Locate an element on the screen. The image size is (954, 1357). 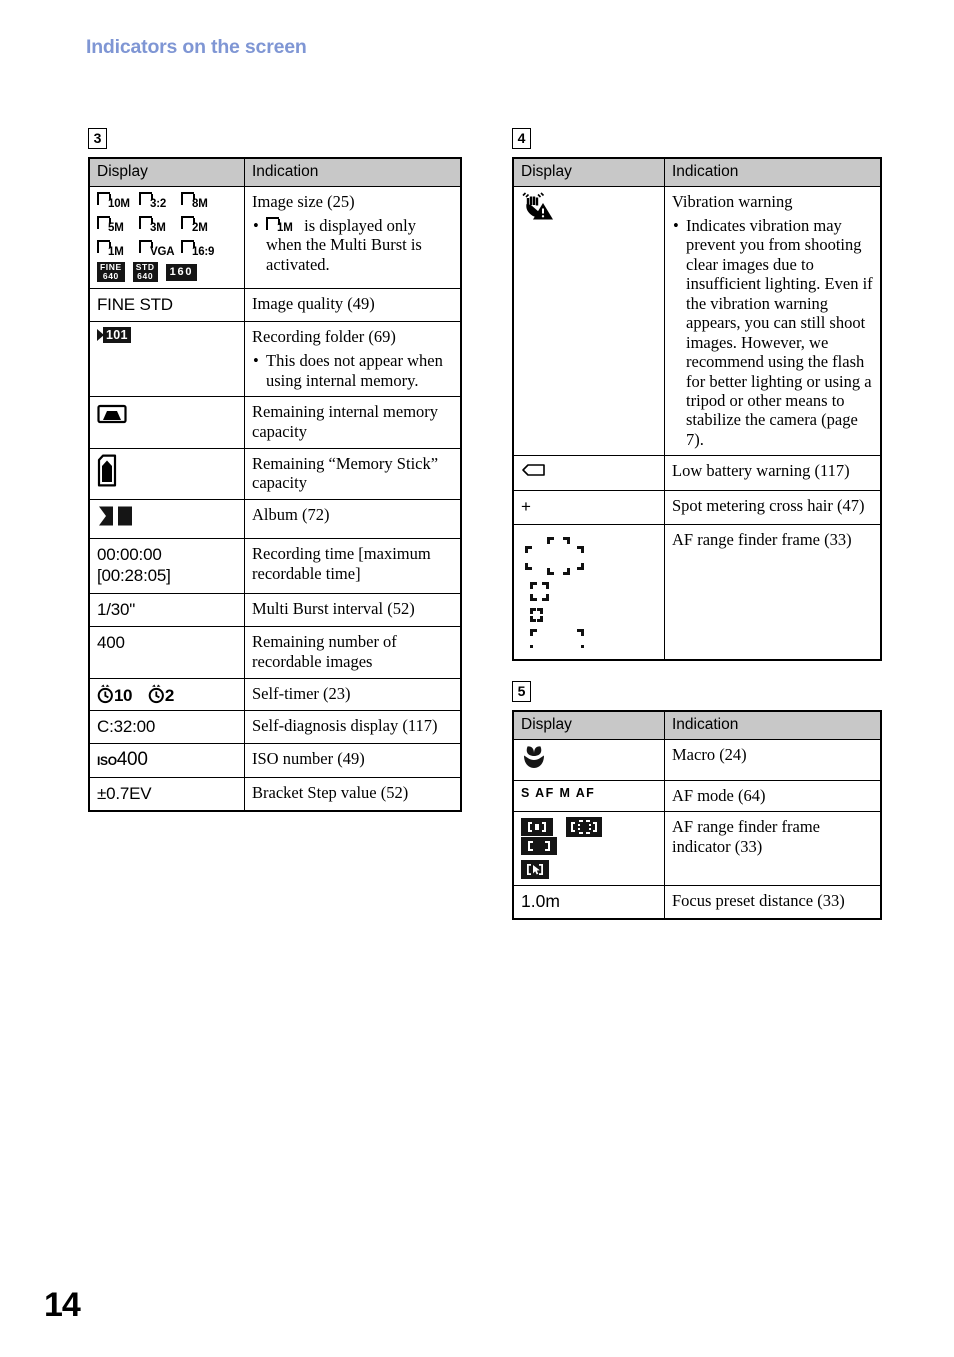
indication-text: Recording folder (69) is located at coordinates (324, 337).